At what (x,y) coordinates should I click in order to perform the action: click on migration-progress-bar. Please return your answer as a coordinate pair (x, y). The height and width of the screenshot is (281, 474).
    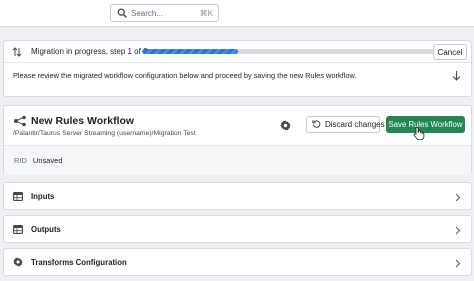
    Looking at the image, I should click on (288, 51).